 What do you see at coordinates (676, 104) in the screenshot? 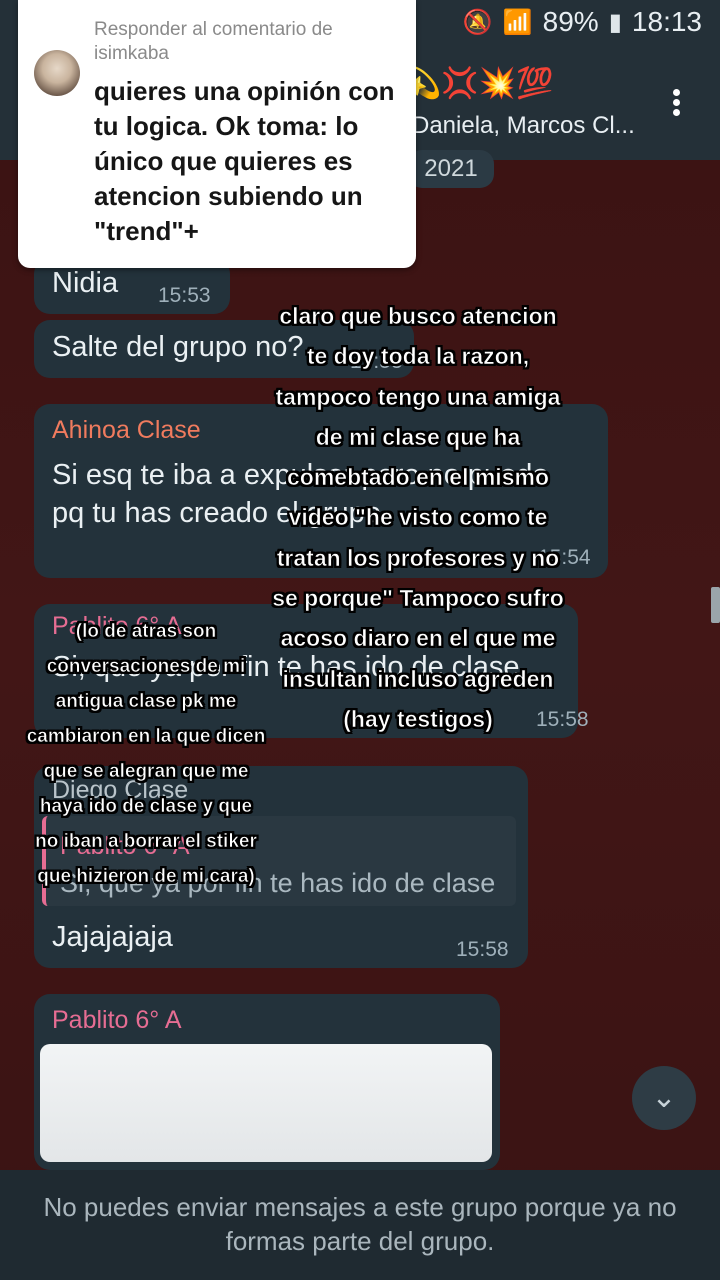
I see `more-options-icon` at bounding box center [676, 104].